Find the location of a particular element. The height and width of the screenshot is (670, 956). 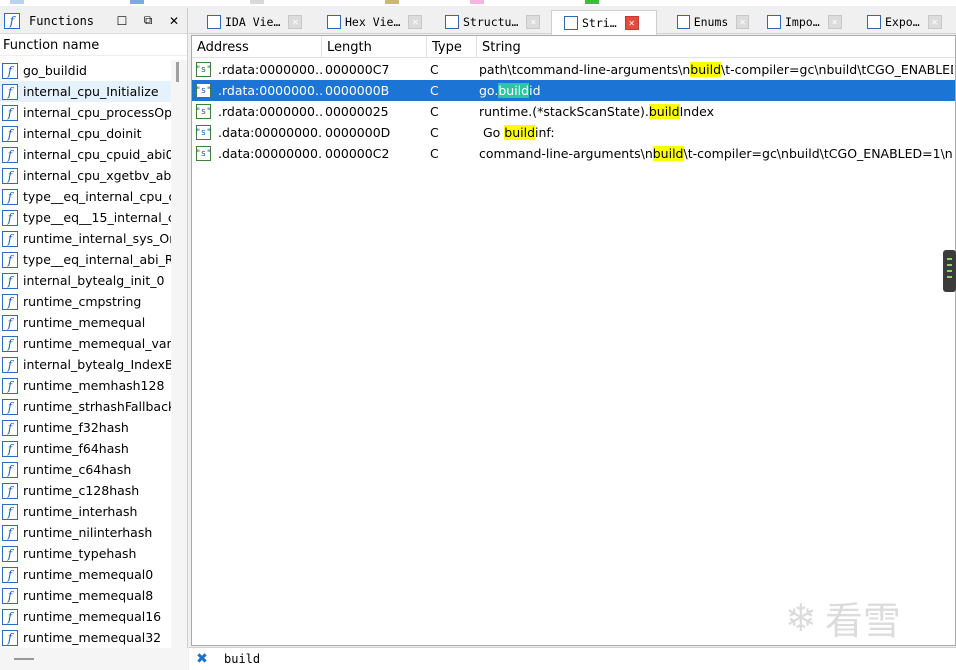

string-text: Go is located at coordinates (492, 132).